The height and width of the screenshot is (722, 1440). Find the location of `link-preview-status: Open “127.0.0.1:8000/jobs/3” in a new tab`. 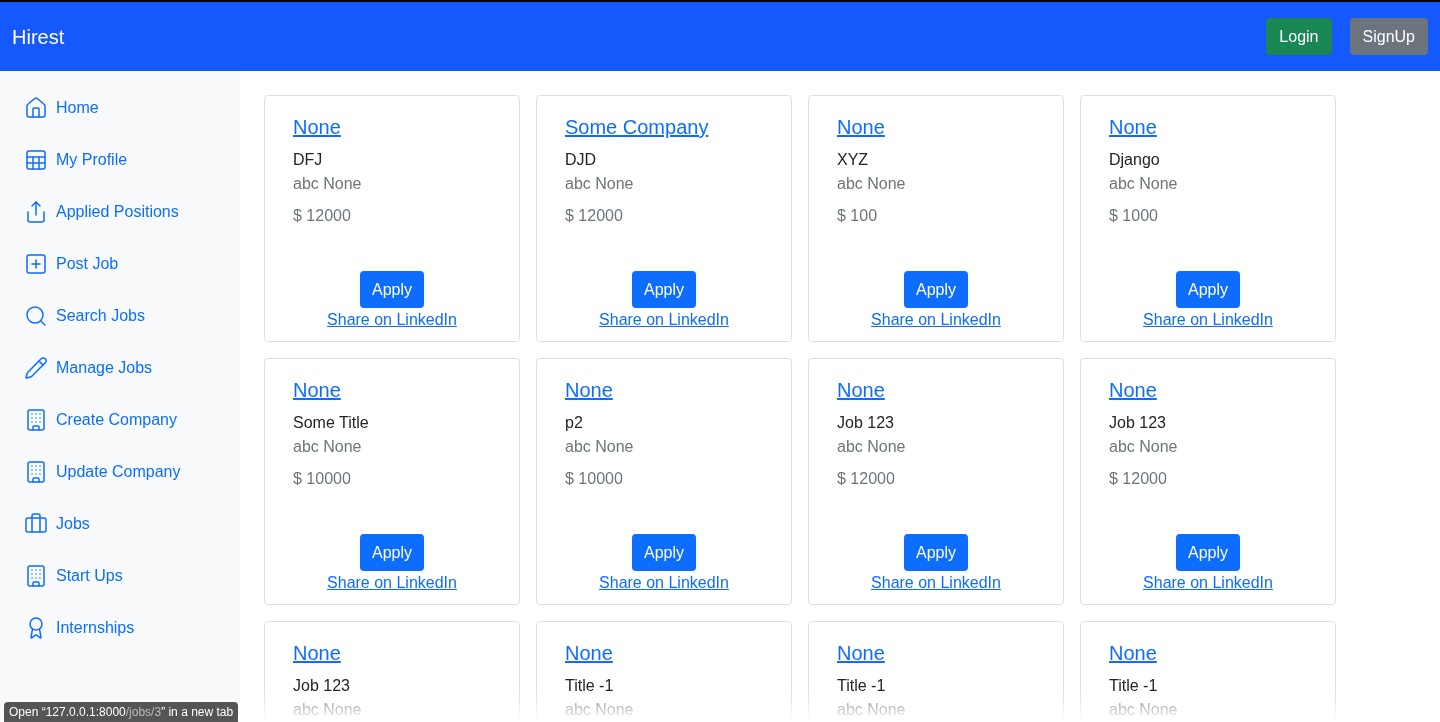

link-preview-status: Open “127.0.0.1:8000/jobs/3” in a new tab is located at coordinates (121, 712).